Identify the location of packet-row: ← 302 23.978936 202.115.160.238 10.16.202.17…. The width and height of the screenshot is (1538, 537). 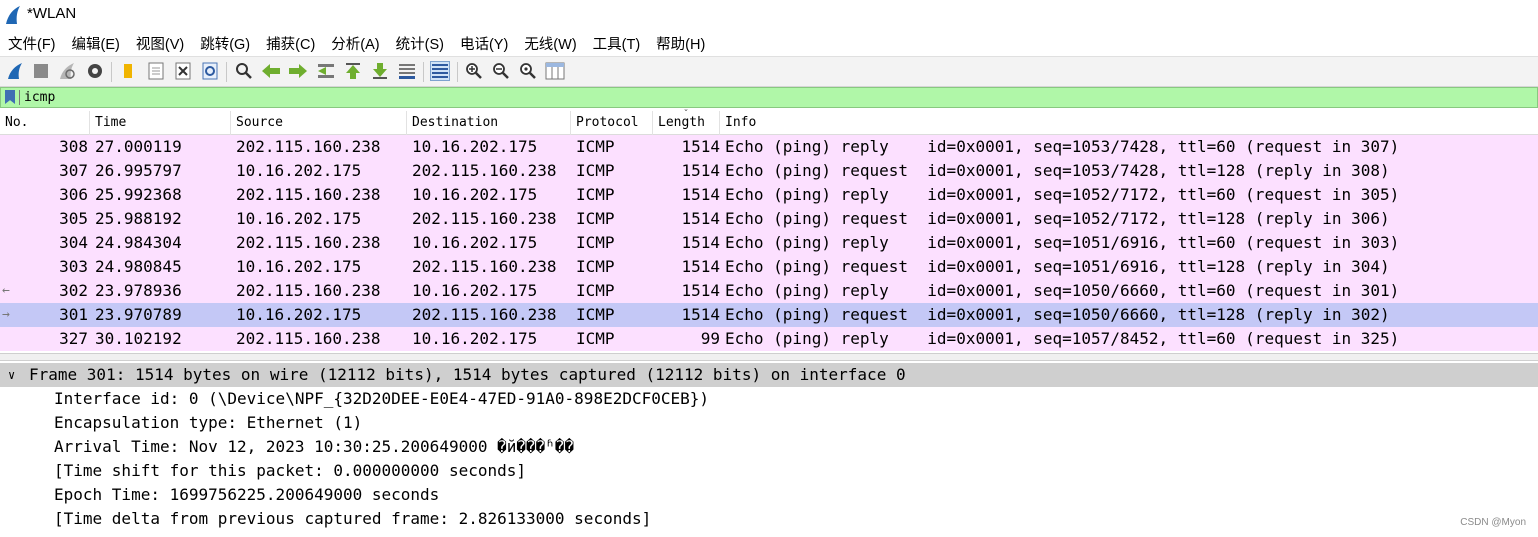
(769, 291).